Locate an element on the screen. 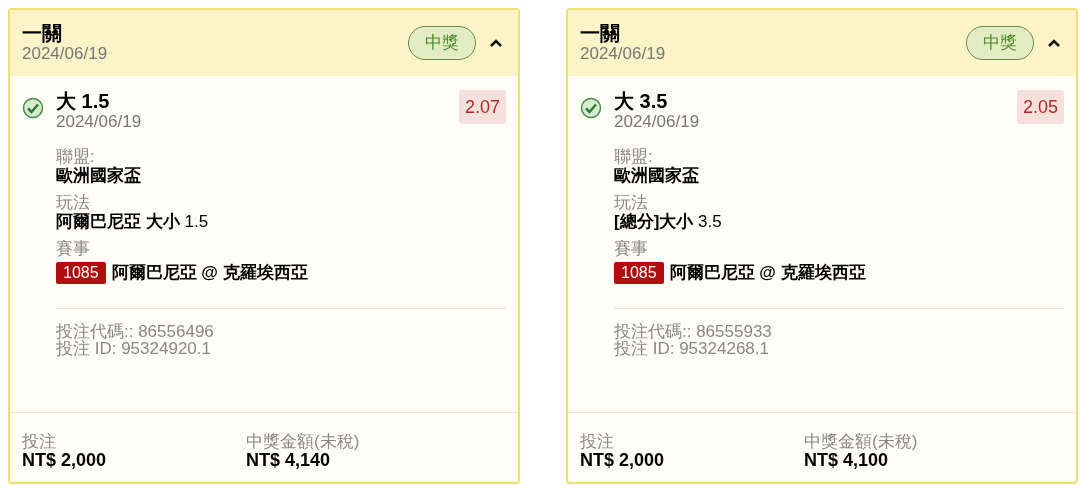 Image resolution: width=1080 pixels, height=486 pixels. selection-name: 大 1.5 is located at coordinates (83, 101).